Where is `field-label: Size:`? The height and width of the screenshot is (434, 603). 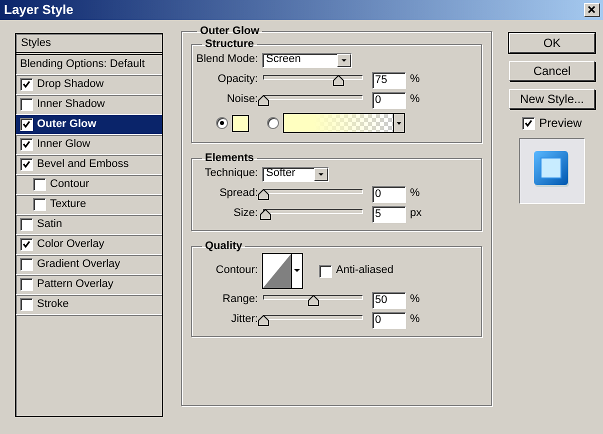 field-label: Size: is located at coordinates (245, 214).